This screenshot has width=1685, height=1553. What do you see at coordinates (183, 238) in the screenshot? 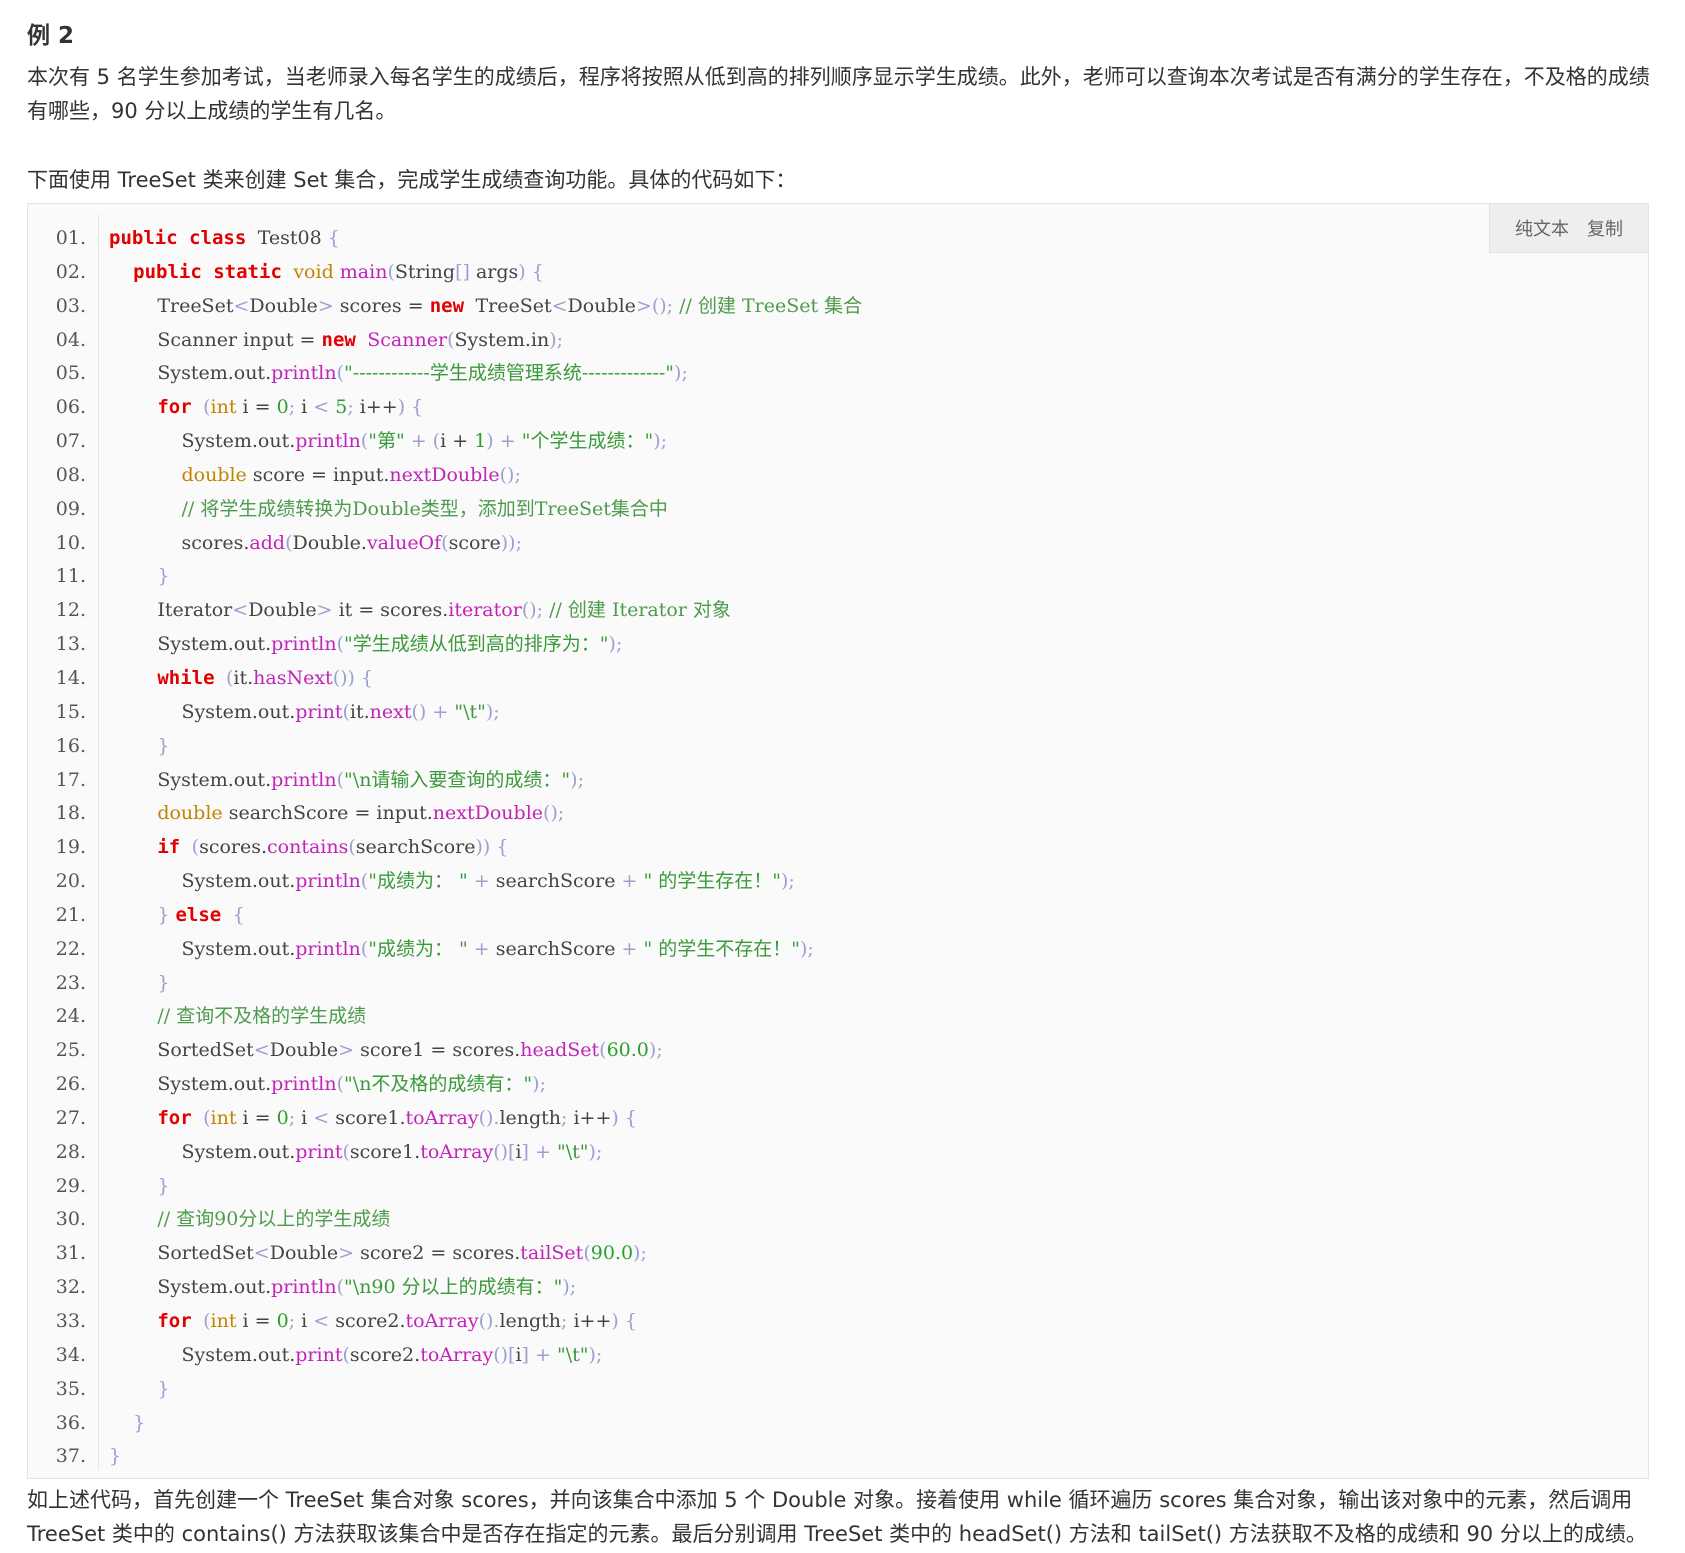
I see `code-token: public class` at bounding box center [183, 238].